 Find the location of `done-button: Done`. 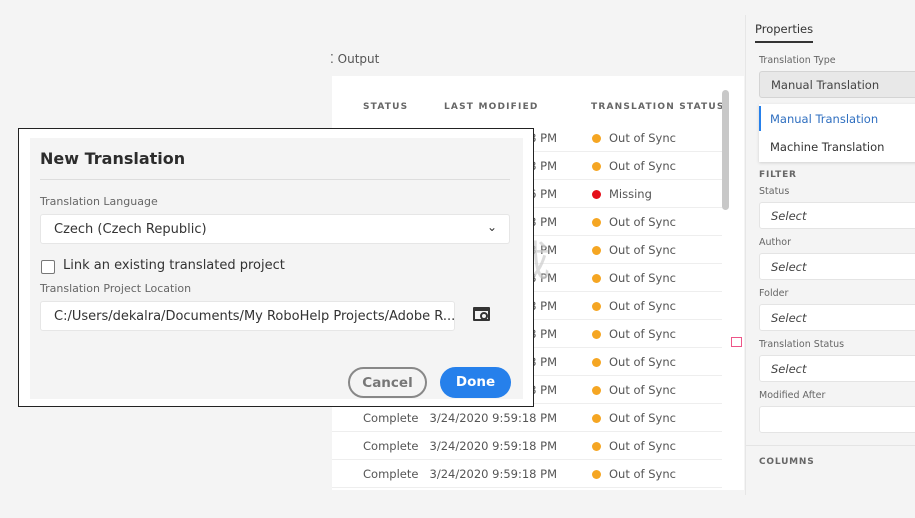

done-button: Done is located at coordinates (475, 382).